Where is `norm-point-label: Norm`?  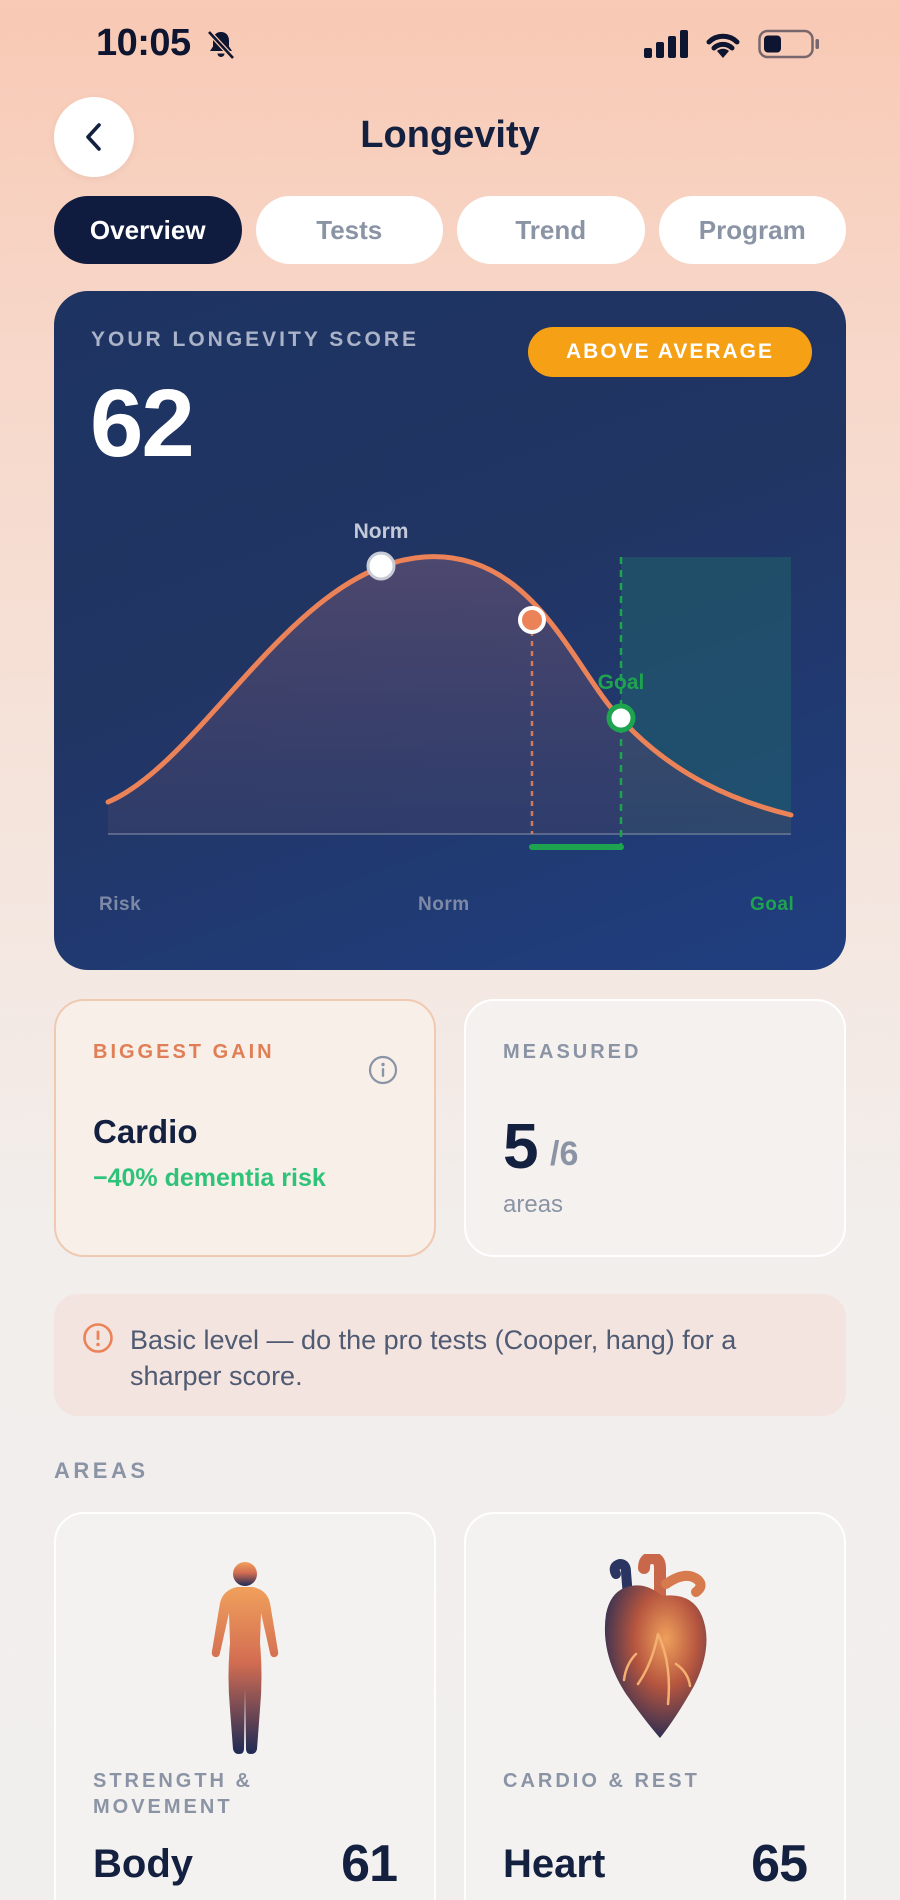 norm-point-label: Norm is located at coordinates (381, 531).